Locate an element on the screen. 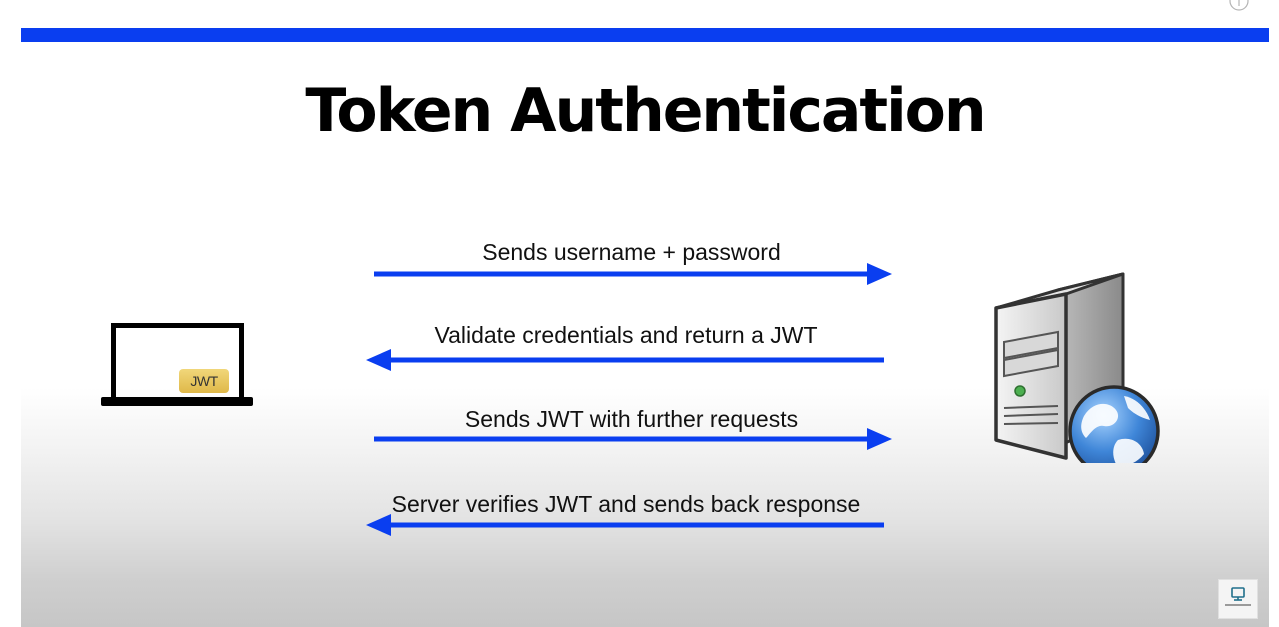 Image resolution: width=1279 pixels, height=627 pixels. laptop-icon: JWT is located at coordinates (178, 368).